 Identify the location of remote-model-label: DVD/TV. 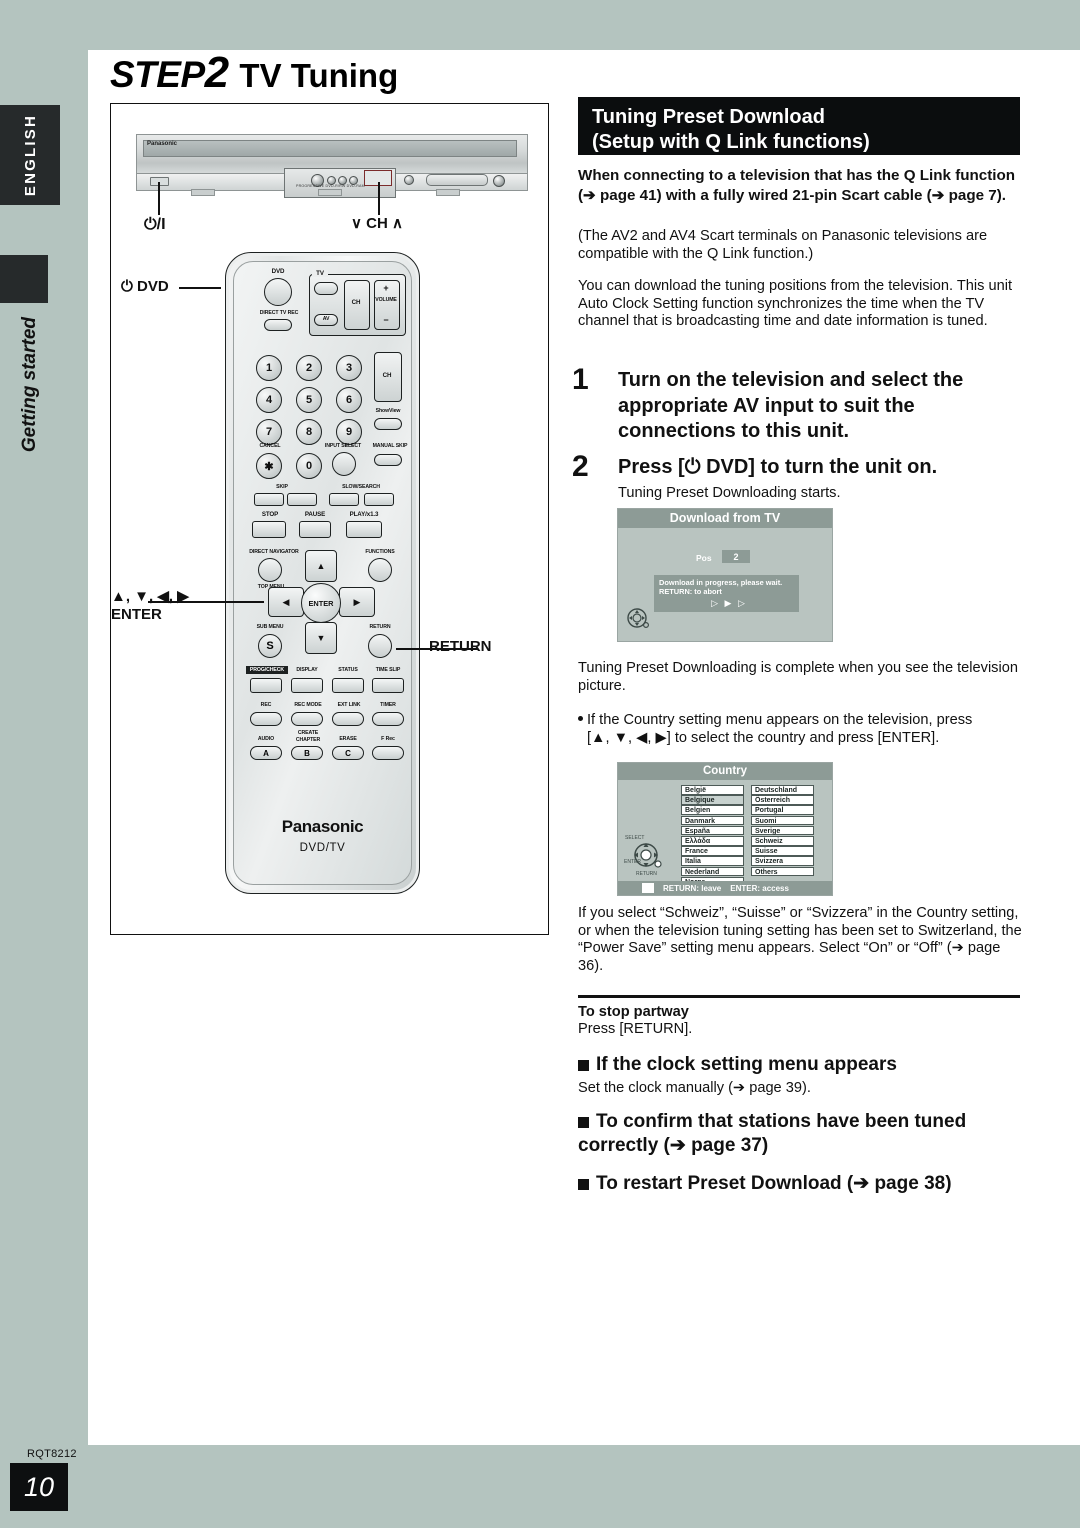
(322, 848).